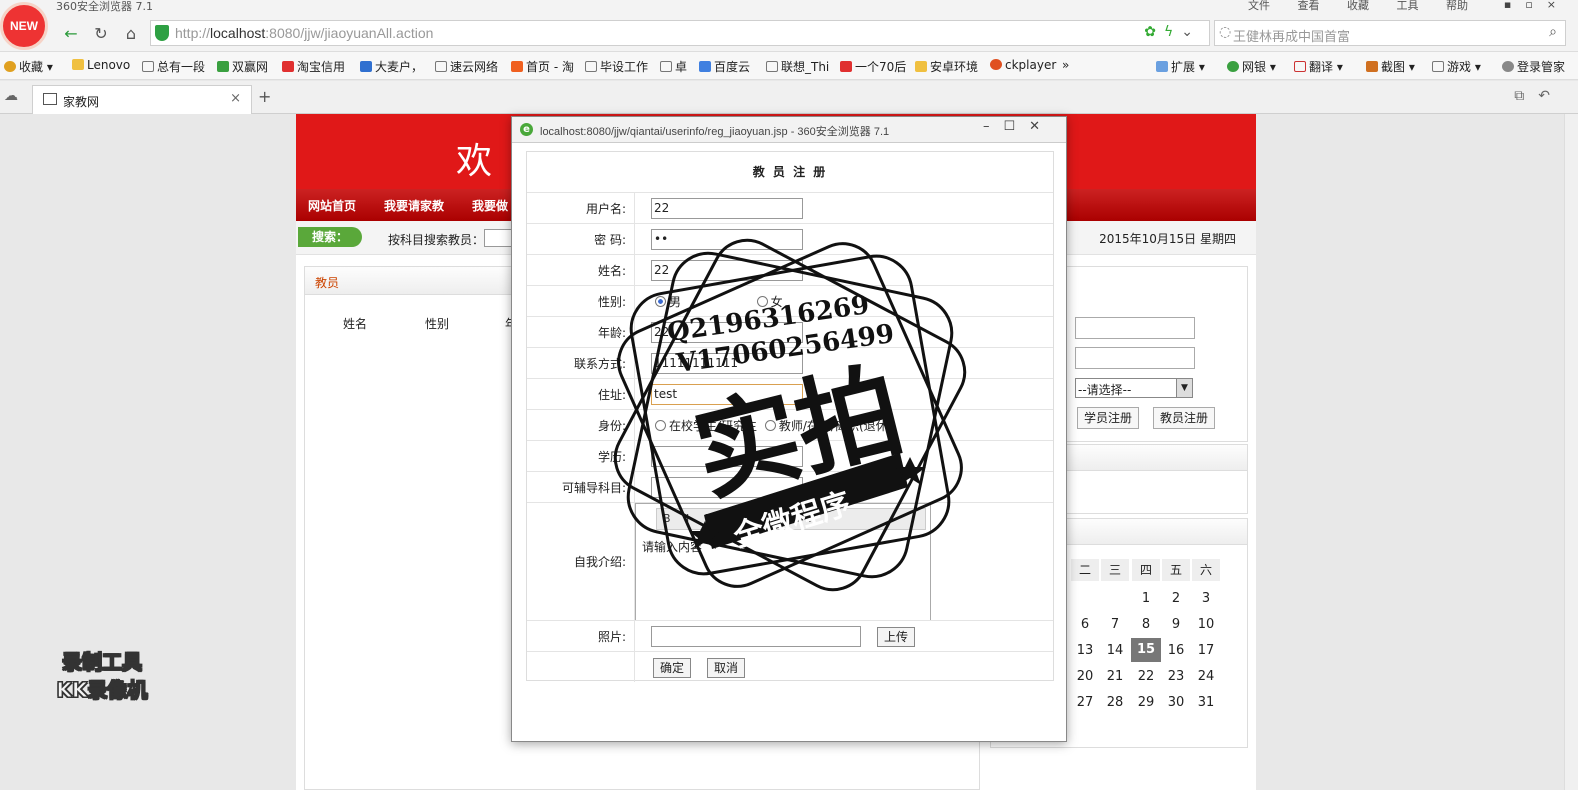  What do you see at coordinates (1571, 452) in the screenshot?
I see `page-scrollbar` at bounding box center [1571, 452].